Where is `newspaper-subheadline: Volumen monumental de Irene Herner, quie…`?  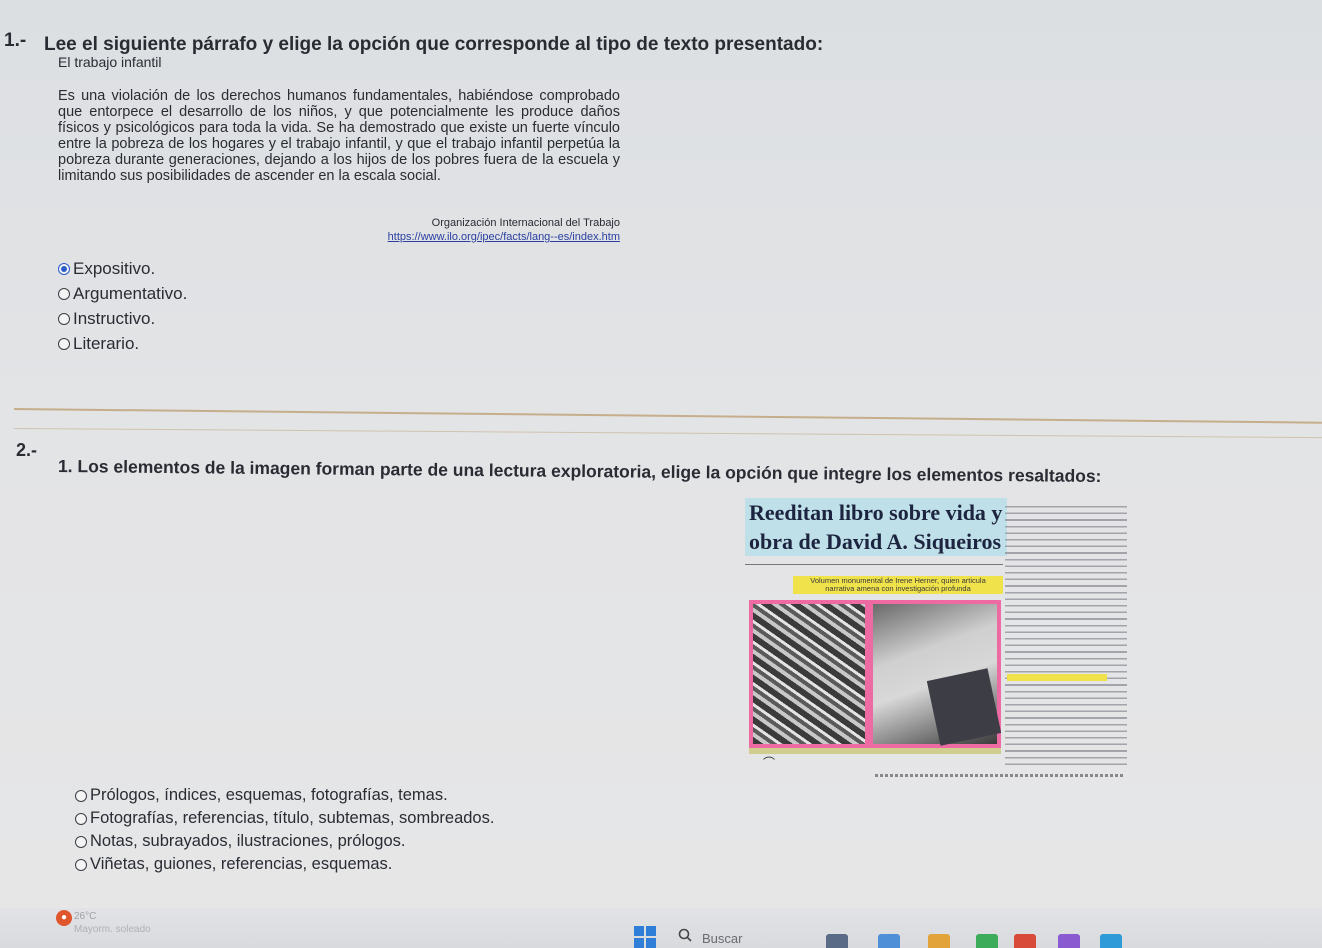
newspaper-subheadline: Volumen monumental de Irene Herner, quie… is located at coordinates (898, 585).